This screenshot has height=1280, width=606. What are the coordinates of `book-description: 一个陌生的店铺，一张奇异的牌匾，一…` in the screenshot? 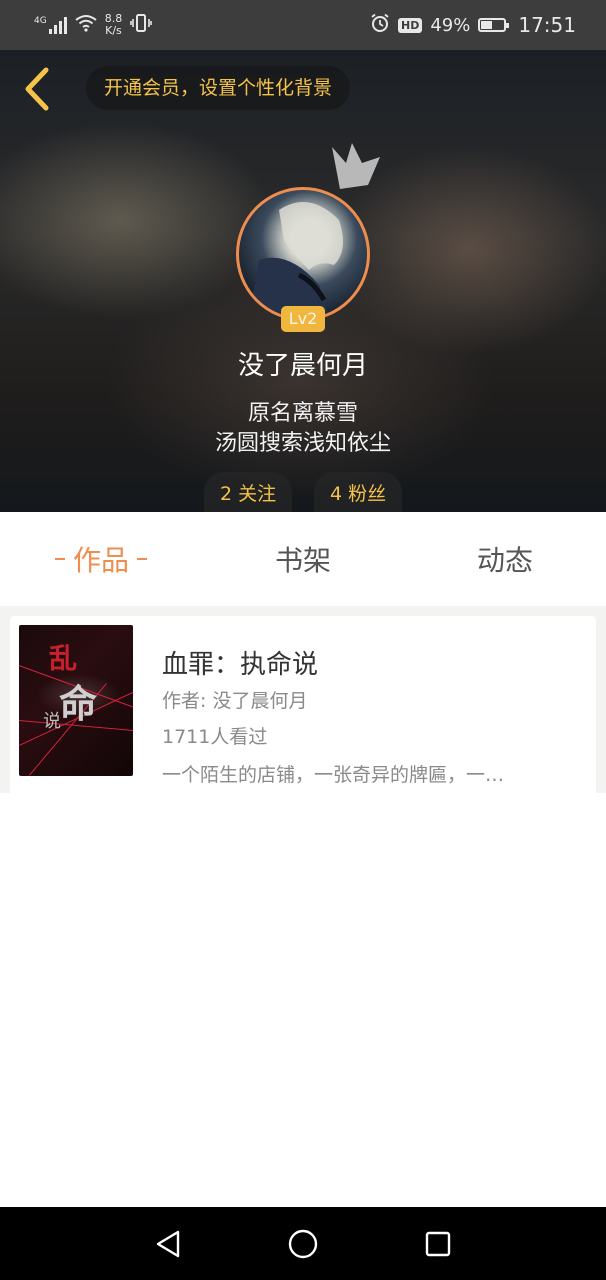 It's located at (333, 775).